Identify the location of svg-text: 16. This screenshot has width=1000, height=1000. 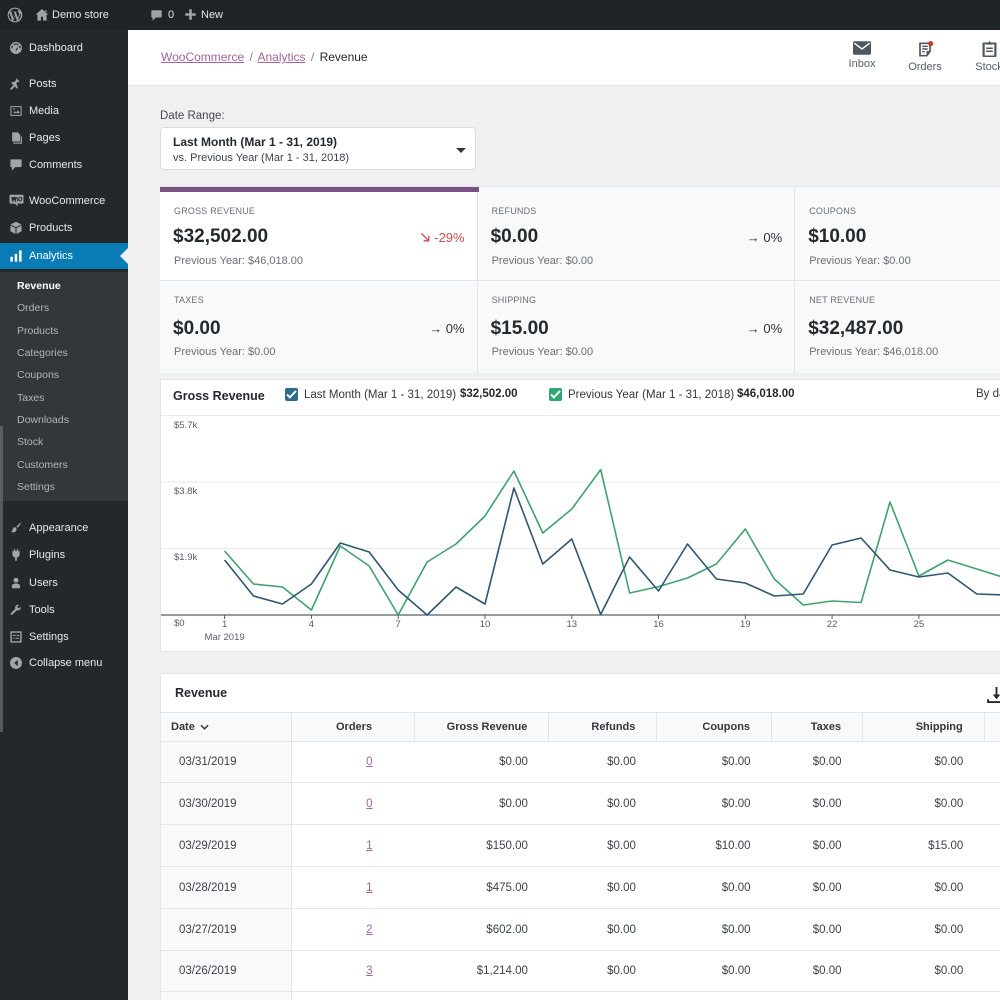
(658, 624).